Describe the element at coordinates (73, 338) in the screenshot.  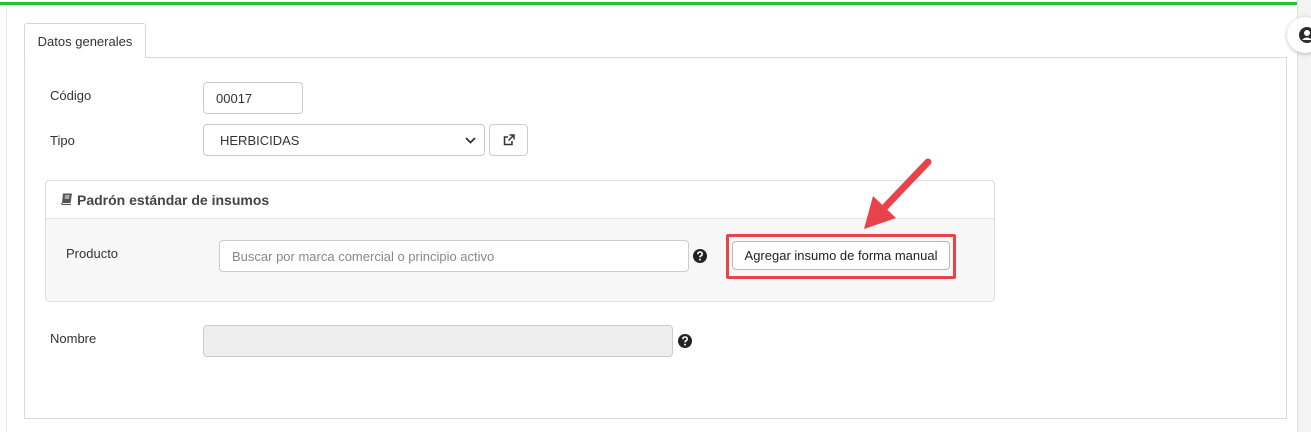
I see `nombre-label: Nombre` at that location.